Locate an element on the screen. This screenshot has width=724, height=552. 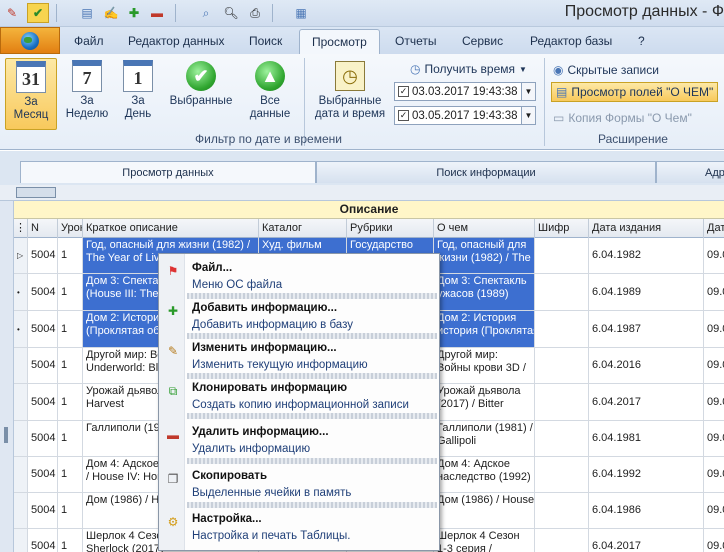
date-to-dropdown: ▼ is located at coordinates (528, 115).